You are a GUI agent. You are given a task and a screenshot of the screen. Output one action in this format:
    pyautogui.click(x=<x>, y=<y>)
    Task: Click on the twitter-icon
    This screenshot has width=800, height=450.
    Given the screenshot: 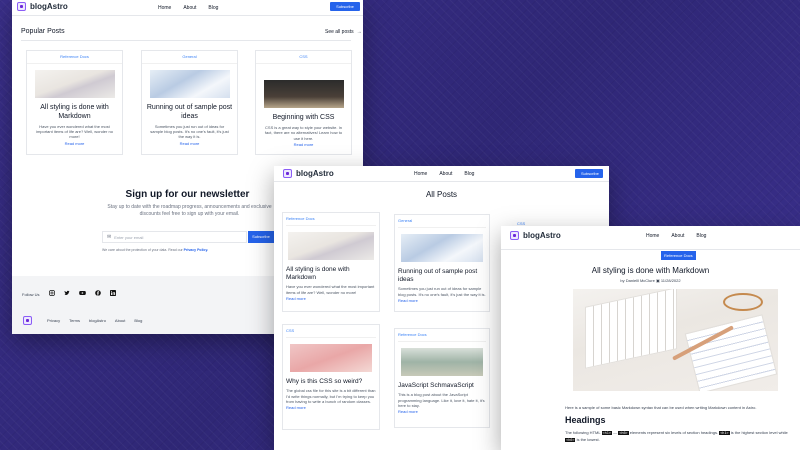 What is the action you would take?
    pyautogui.click(x=67, y=293)
    